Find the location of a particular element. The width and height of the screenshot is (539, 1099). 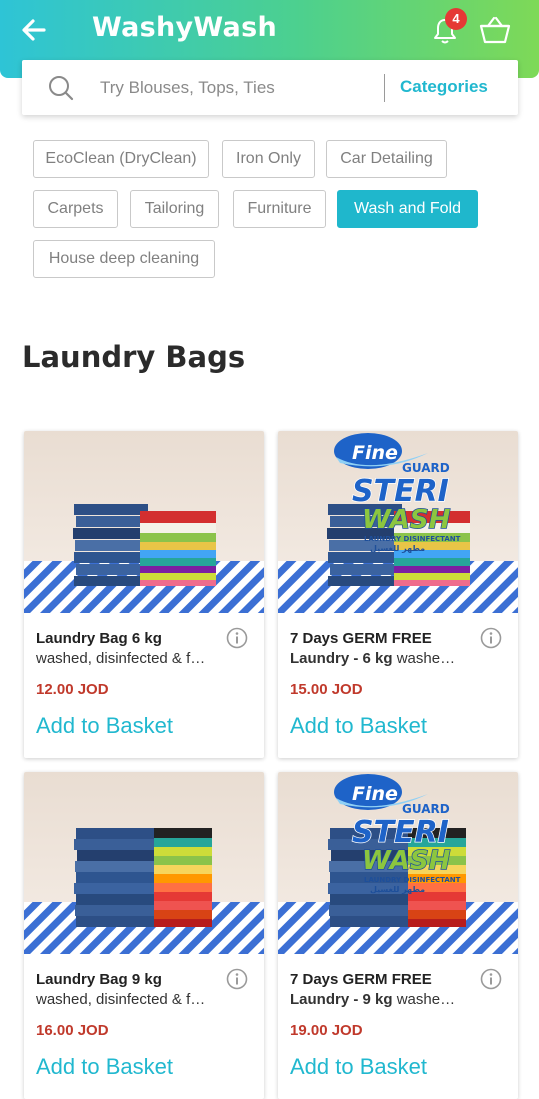

app-title: WashyWash is located at coordinates (184, 27).